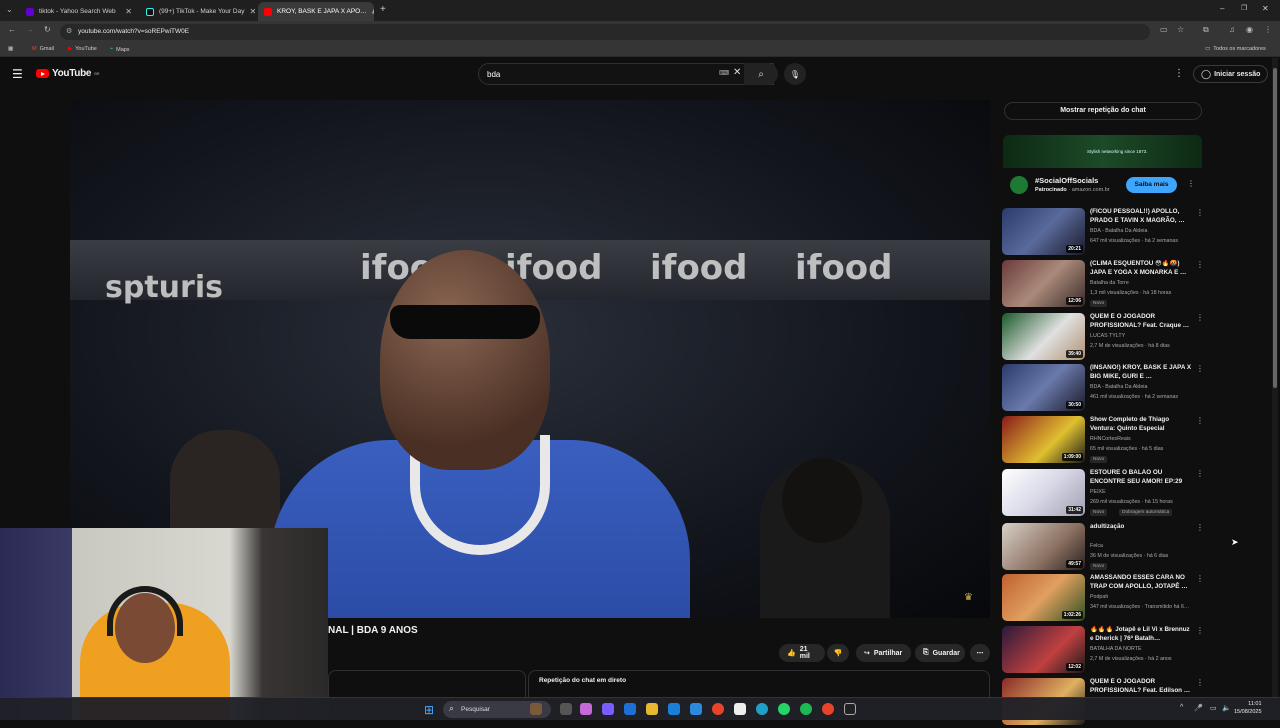  What do you see at coordinates (802, 653) in the screenshot?
I see `like-button: 👍 21 mil` at bounding box center [802, 653].